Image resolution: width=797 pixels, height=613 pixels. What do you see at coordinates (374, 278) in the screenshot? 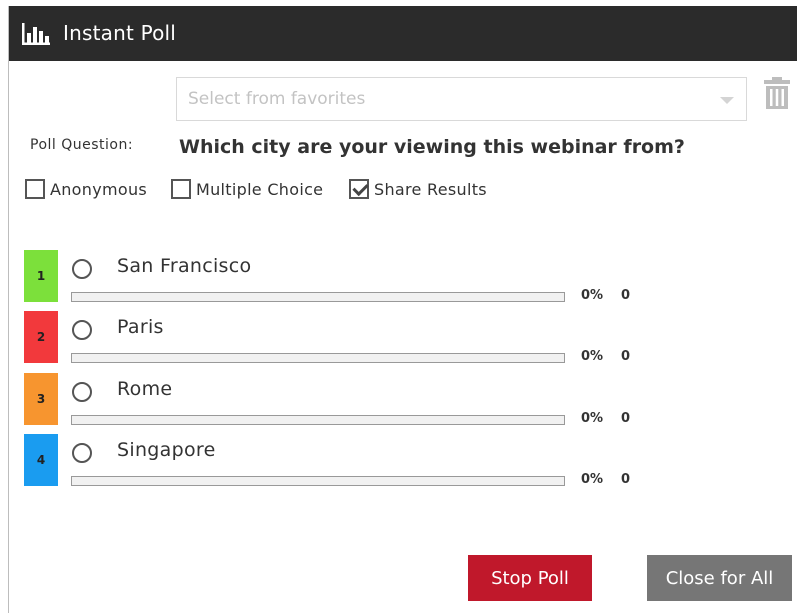
I see `answer-row: 1 San Francisco 0% 0` at bounding box center [374, 278].